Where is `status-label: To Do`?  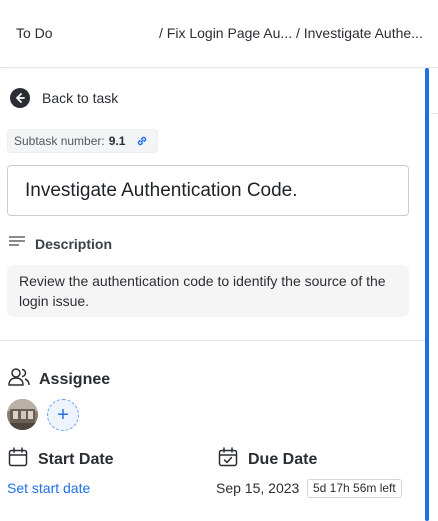 status-label: To Do is located at coordinates (34, 33).